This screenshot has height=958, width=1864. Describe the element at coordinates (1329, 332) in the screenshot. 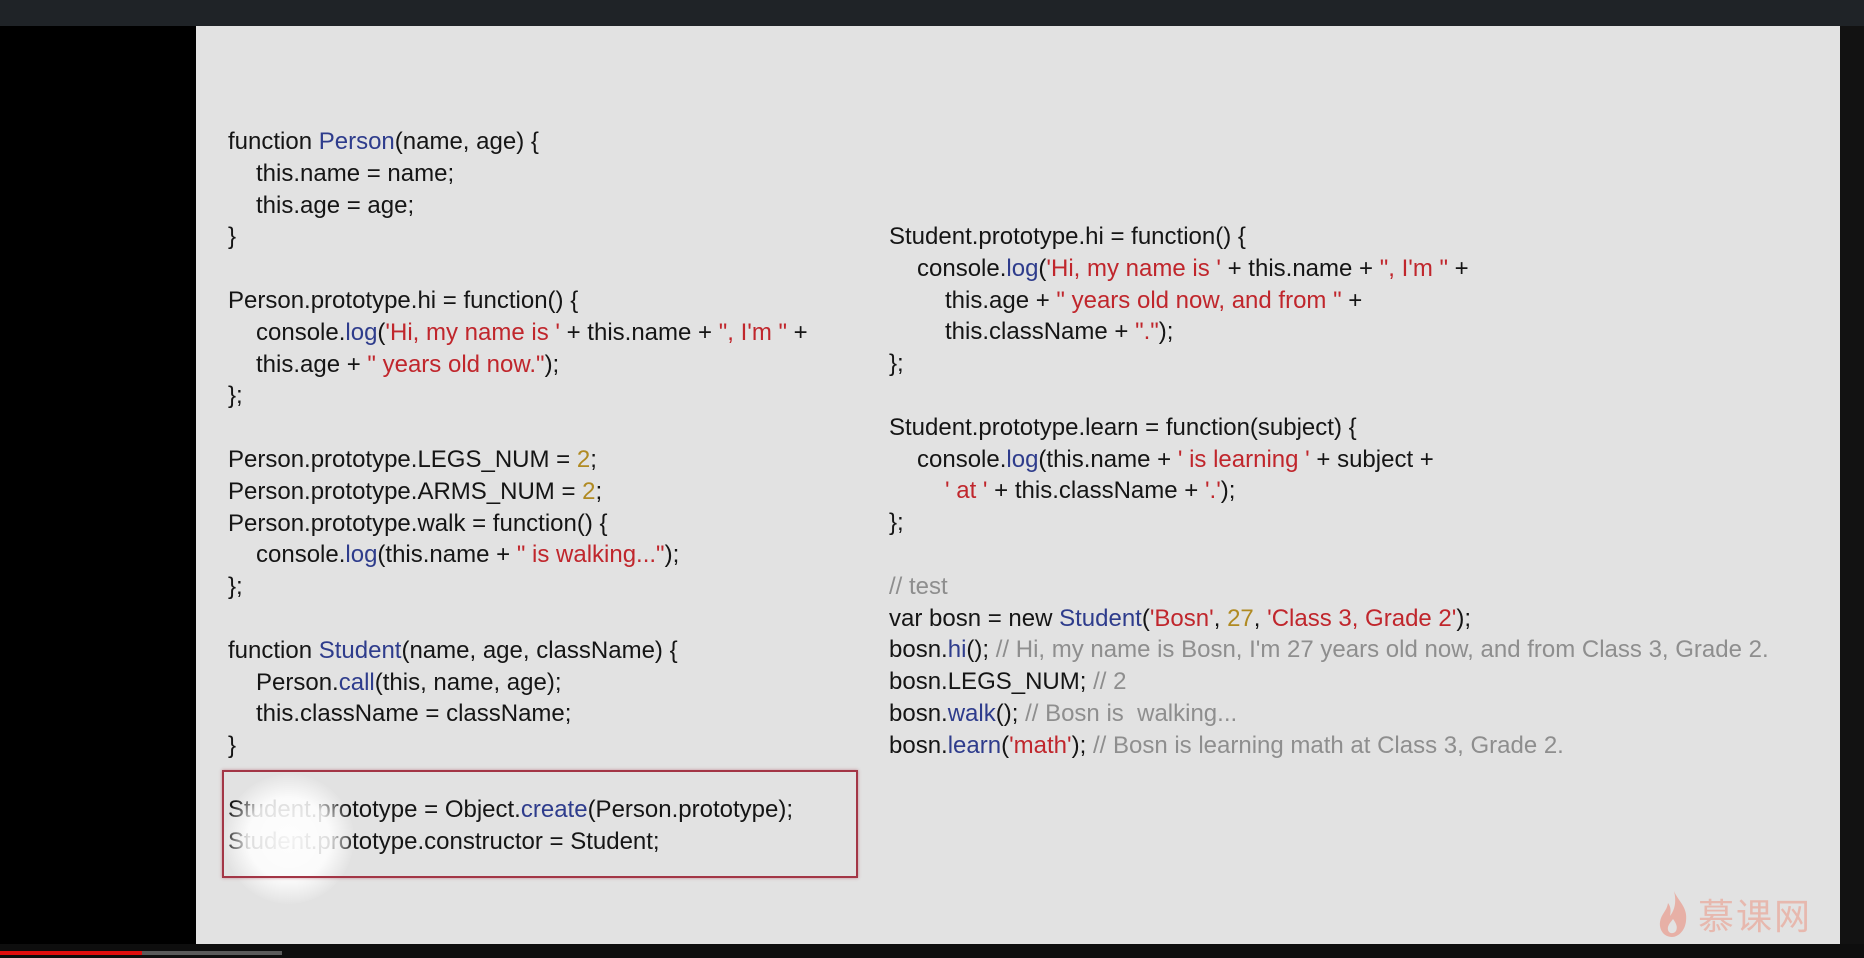

I see `code-line: this.className + ".");` at that location.